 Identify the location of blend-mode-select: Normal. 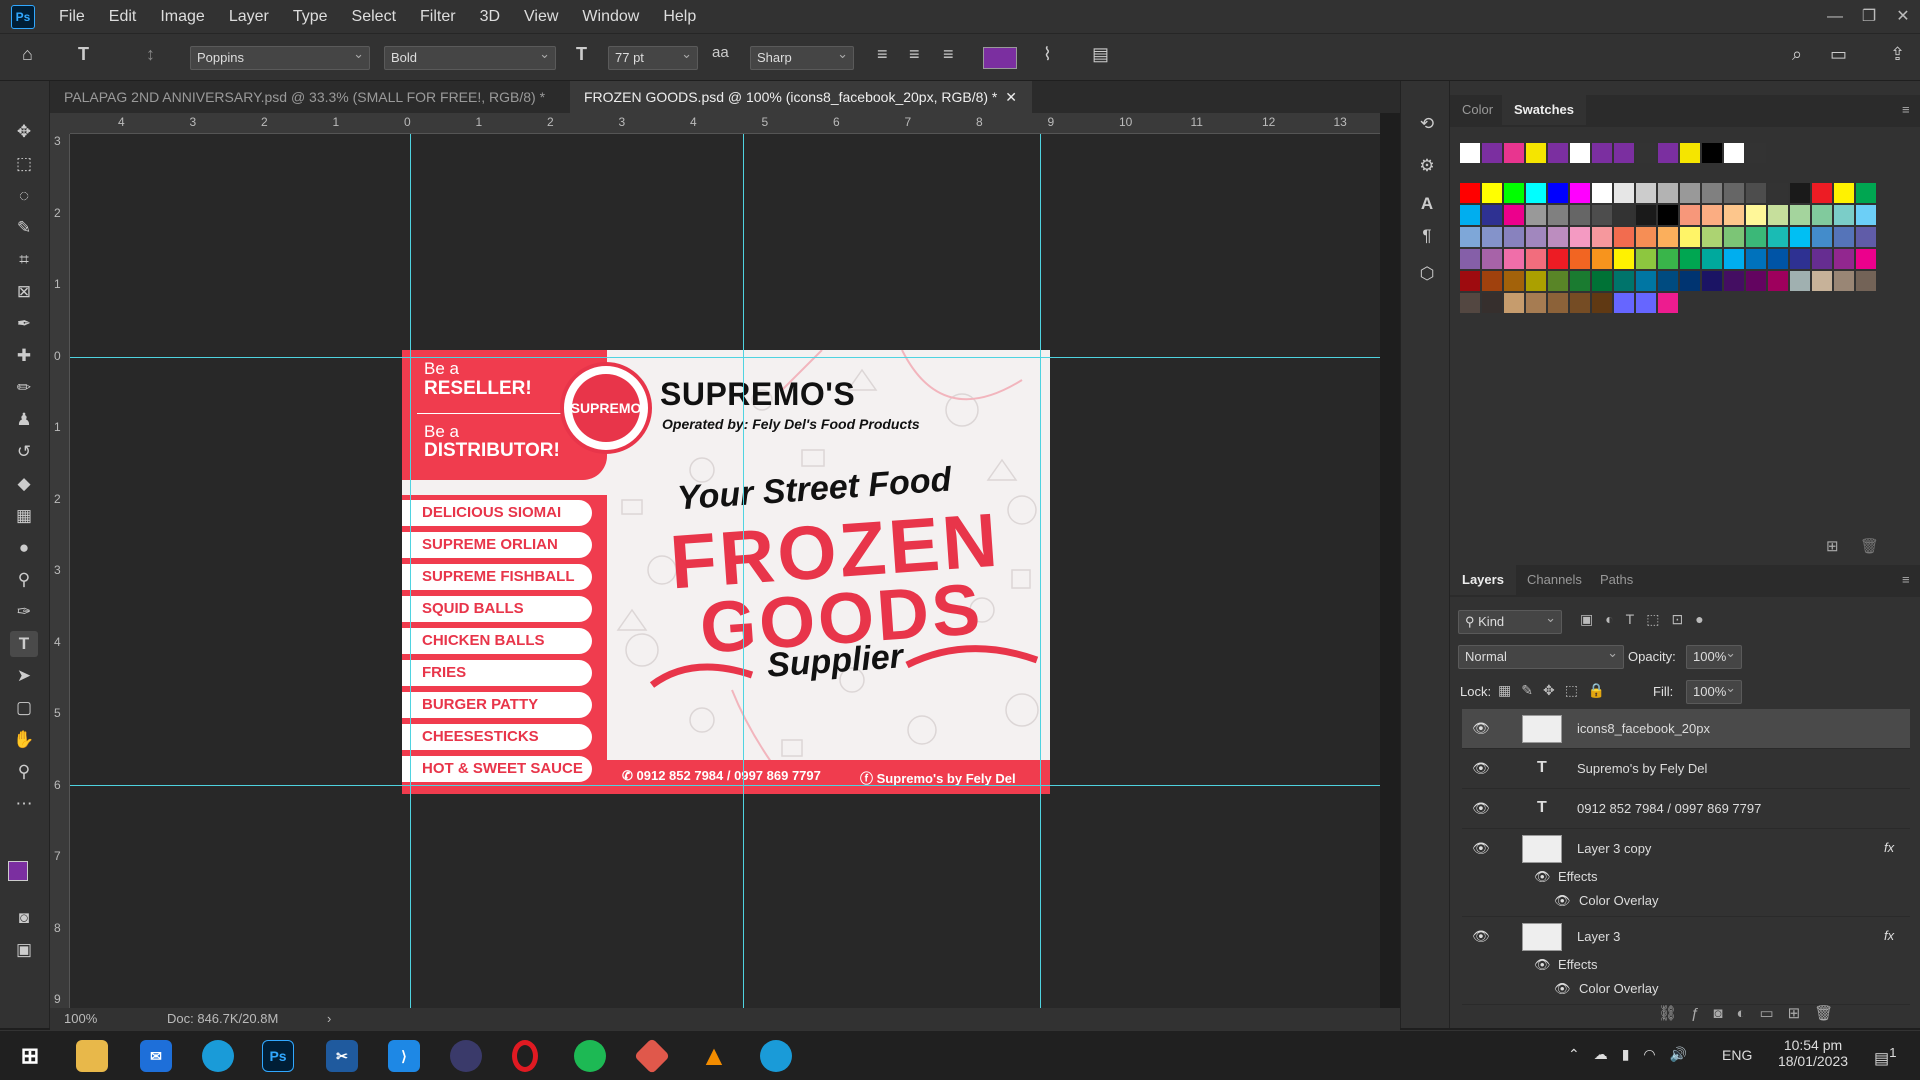
(1541, 655).